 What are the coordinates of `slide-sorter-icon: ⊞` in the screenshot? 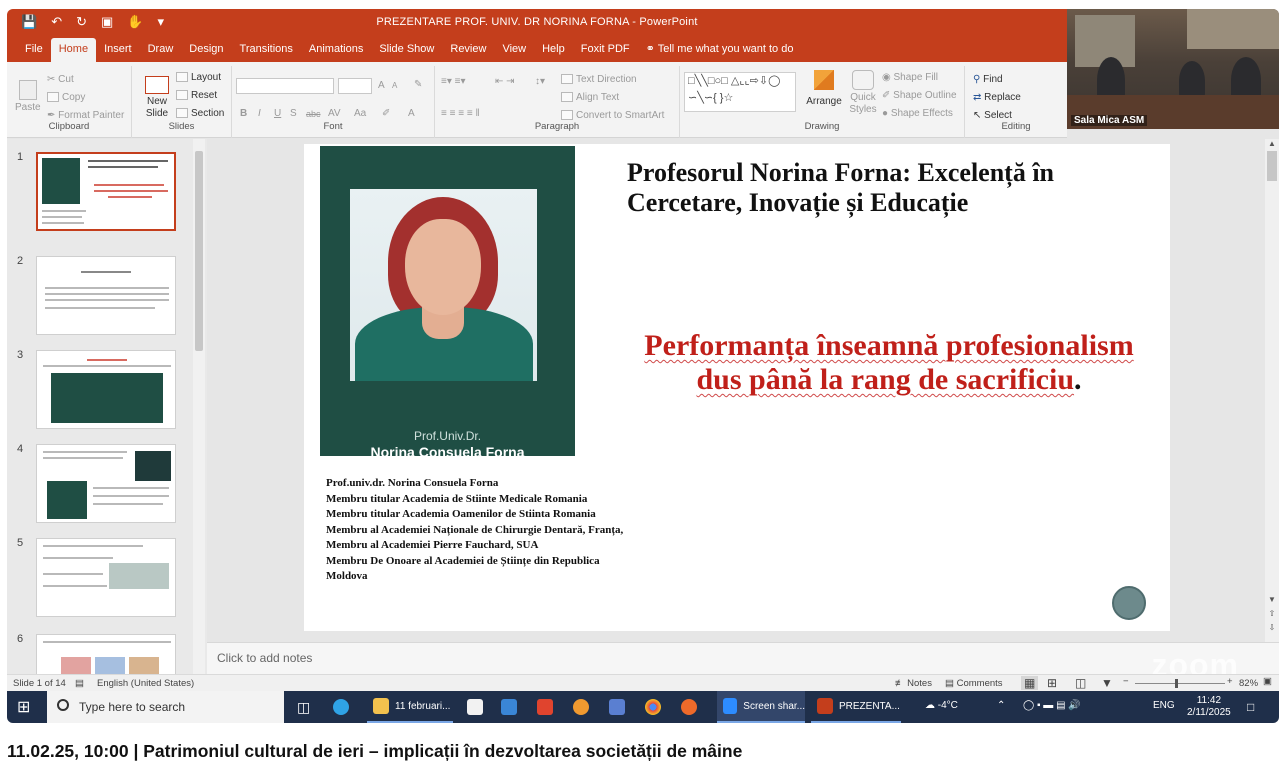 It's located at (1052, 683).